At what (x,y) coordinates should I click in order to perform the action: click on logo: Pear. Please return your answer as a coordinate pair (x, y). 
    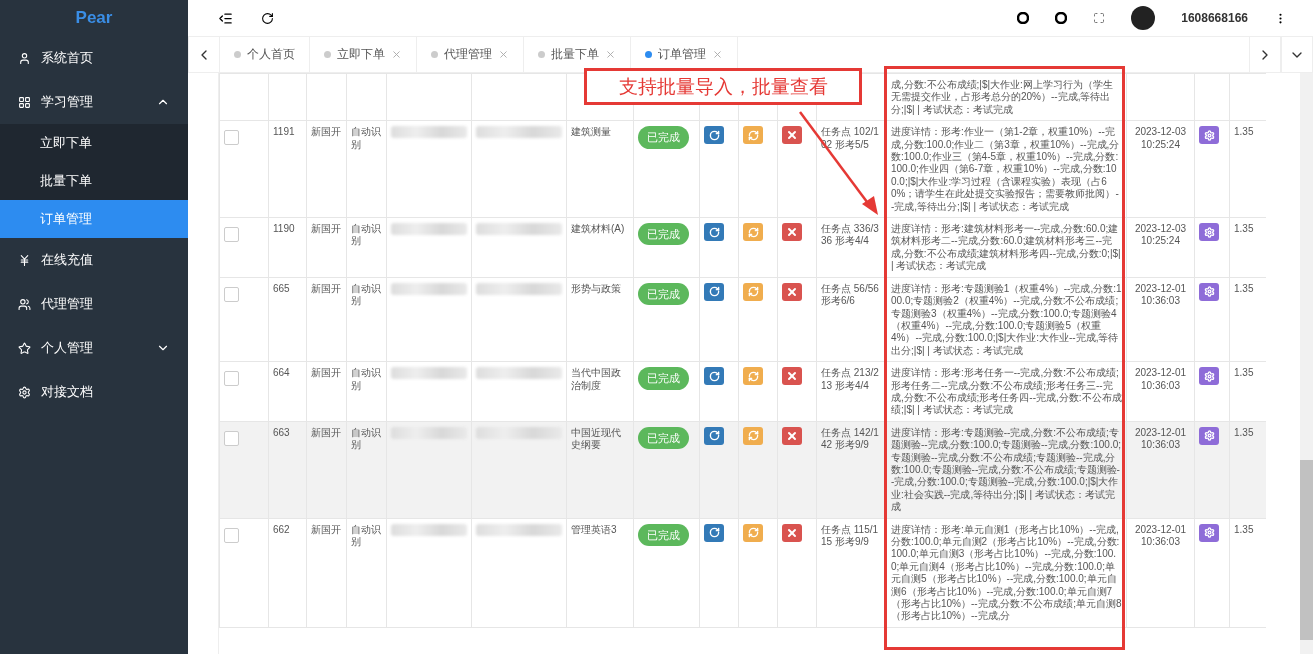
    Looking at the image, I should click on (94, 18).